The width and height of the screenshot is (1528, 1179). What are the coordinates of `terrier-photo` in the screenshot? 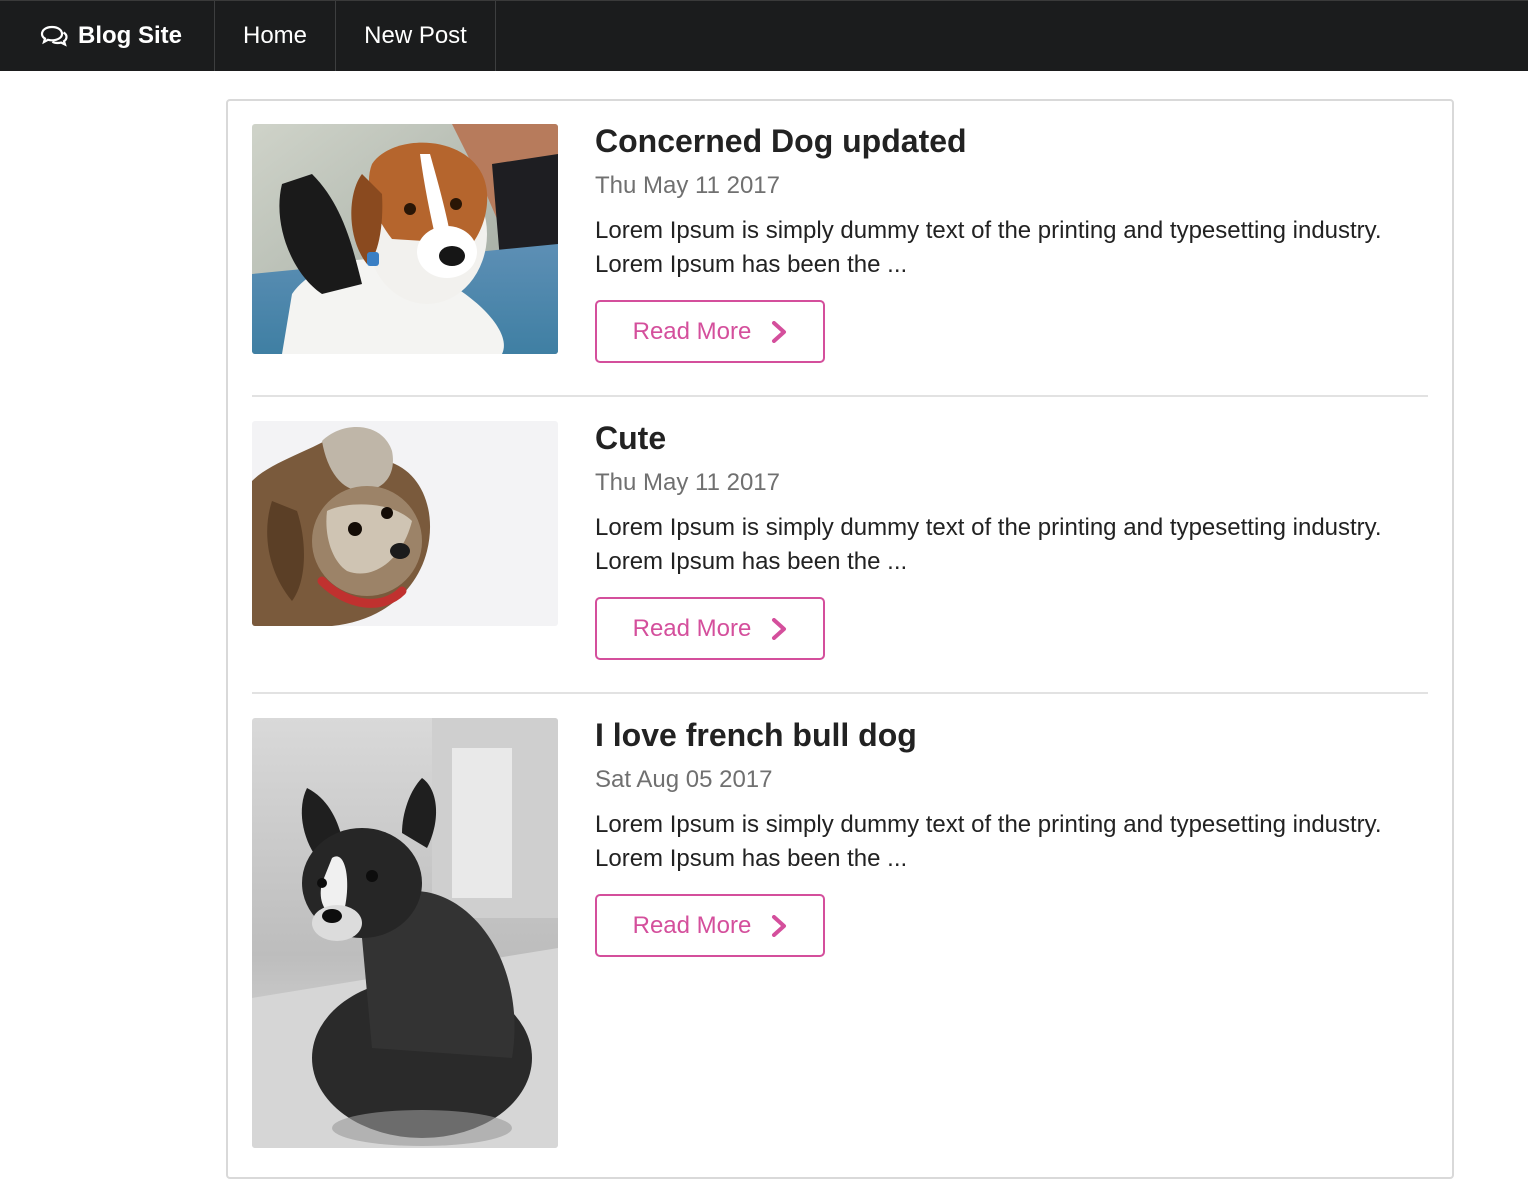 It's located at (405, 523).